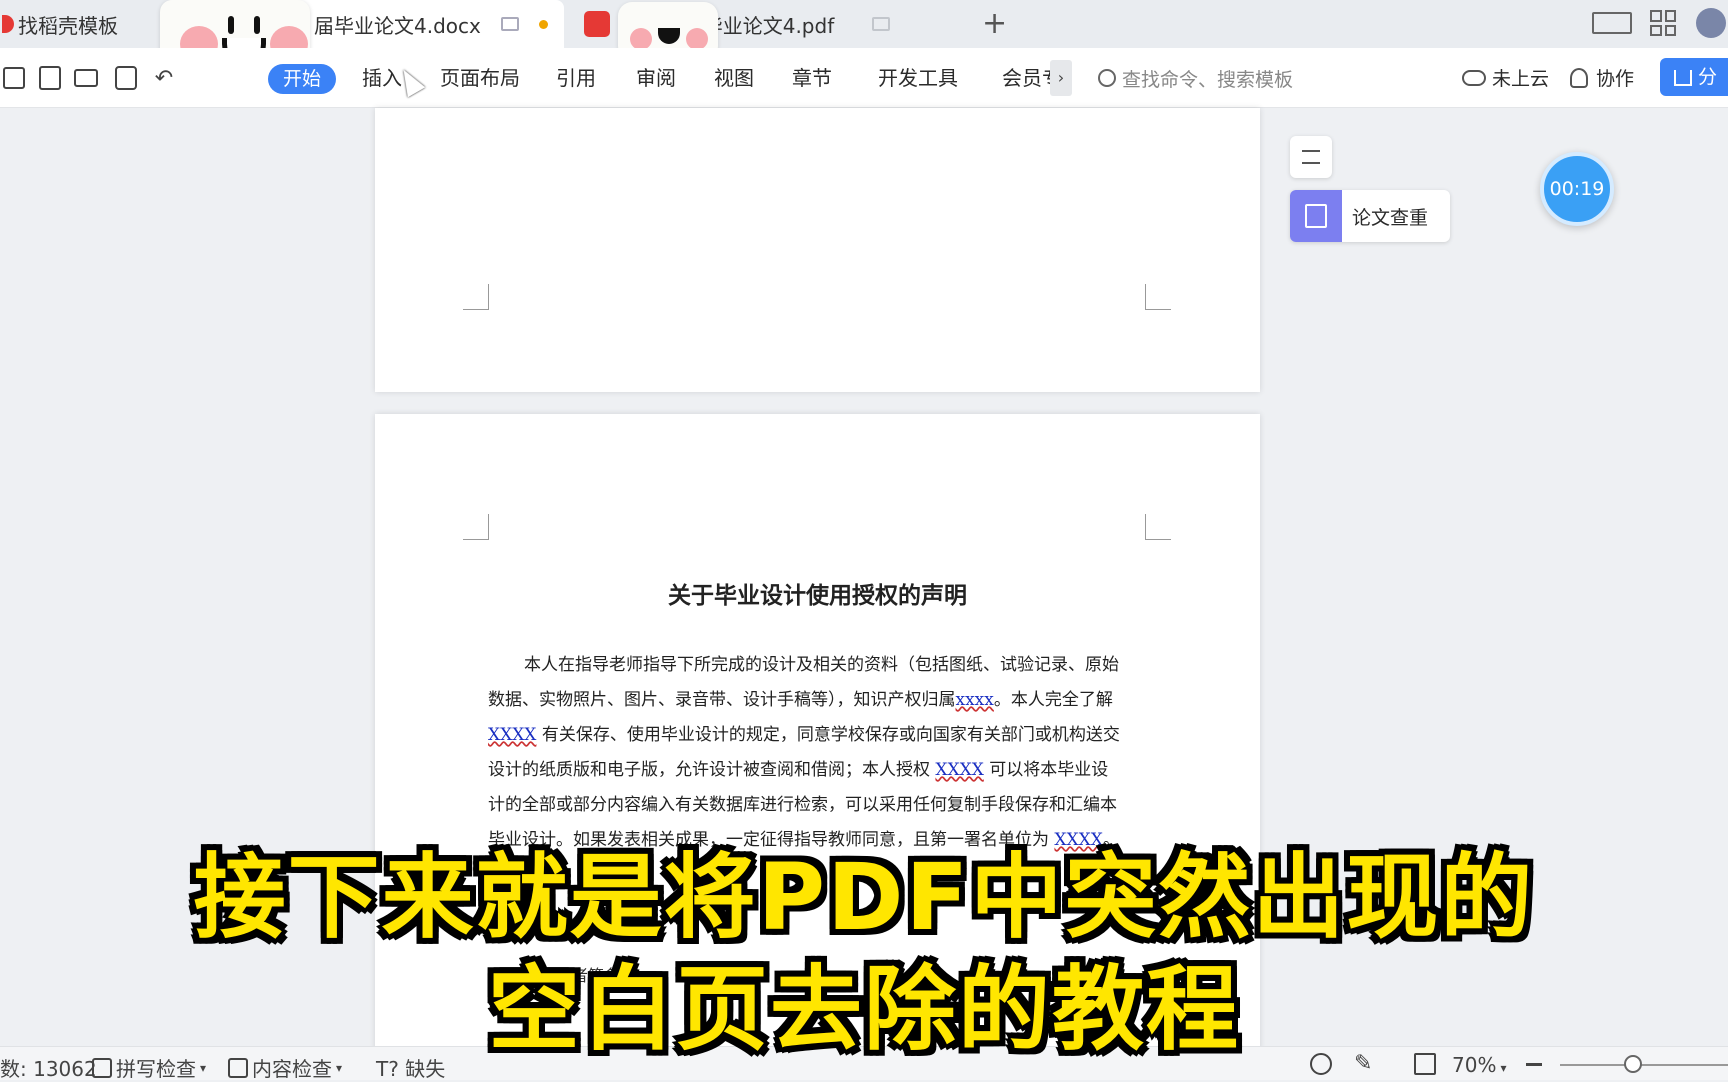 This screenshot has width=1728, height=1082. What do you see at coordinates (1474, 77) in the screenshot?
I see `cloud-icon` at bounding box center [1474, 77].